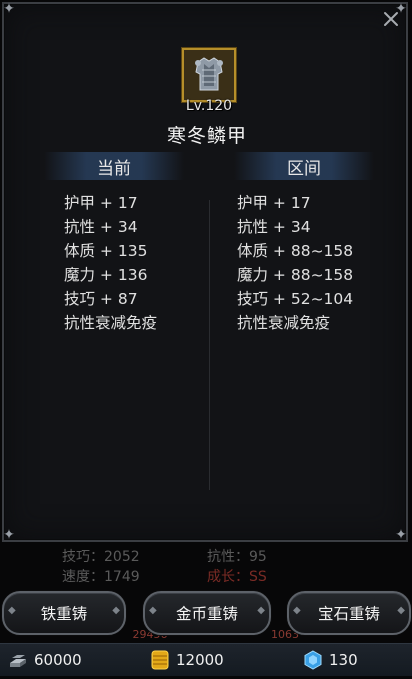 This screenshot has height=679, width=412. Describe the element at coordinates (101, 203) in the screenshot. I see `current-stat: 护甲 + 17` at that location.